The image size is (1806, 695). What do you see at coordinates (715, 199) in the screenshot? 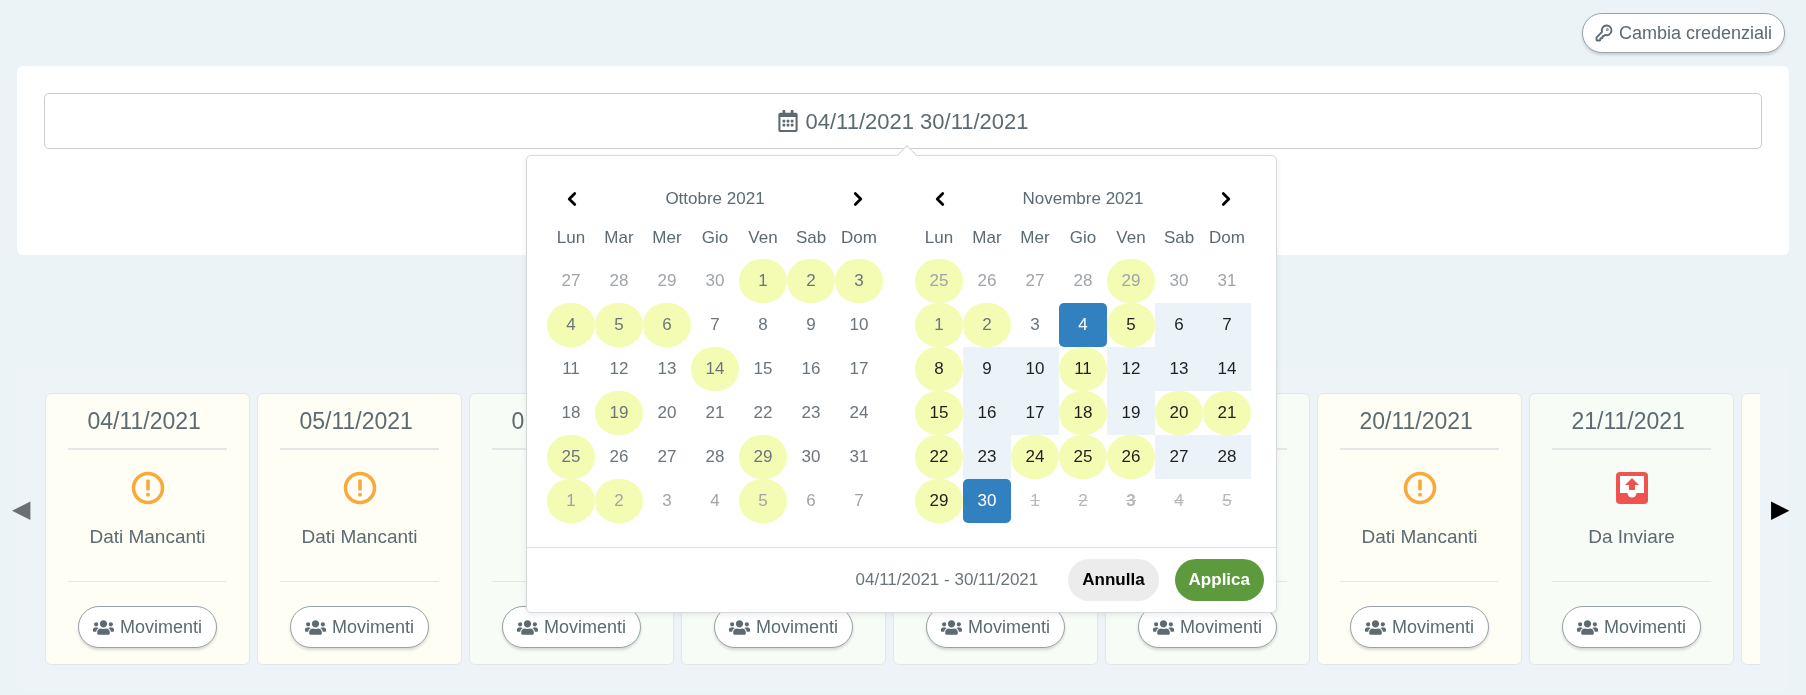
I see `month-title: Ottobre 2021` at bounding box center [715, 199].